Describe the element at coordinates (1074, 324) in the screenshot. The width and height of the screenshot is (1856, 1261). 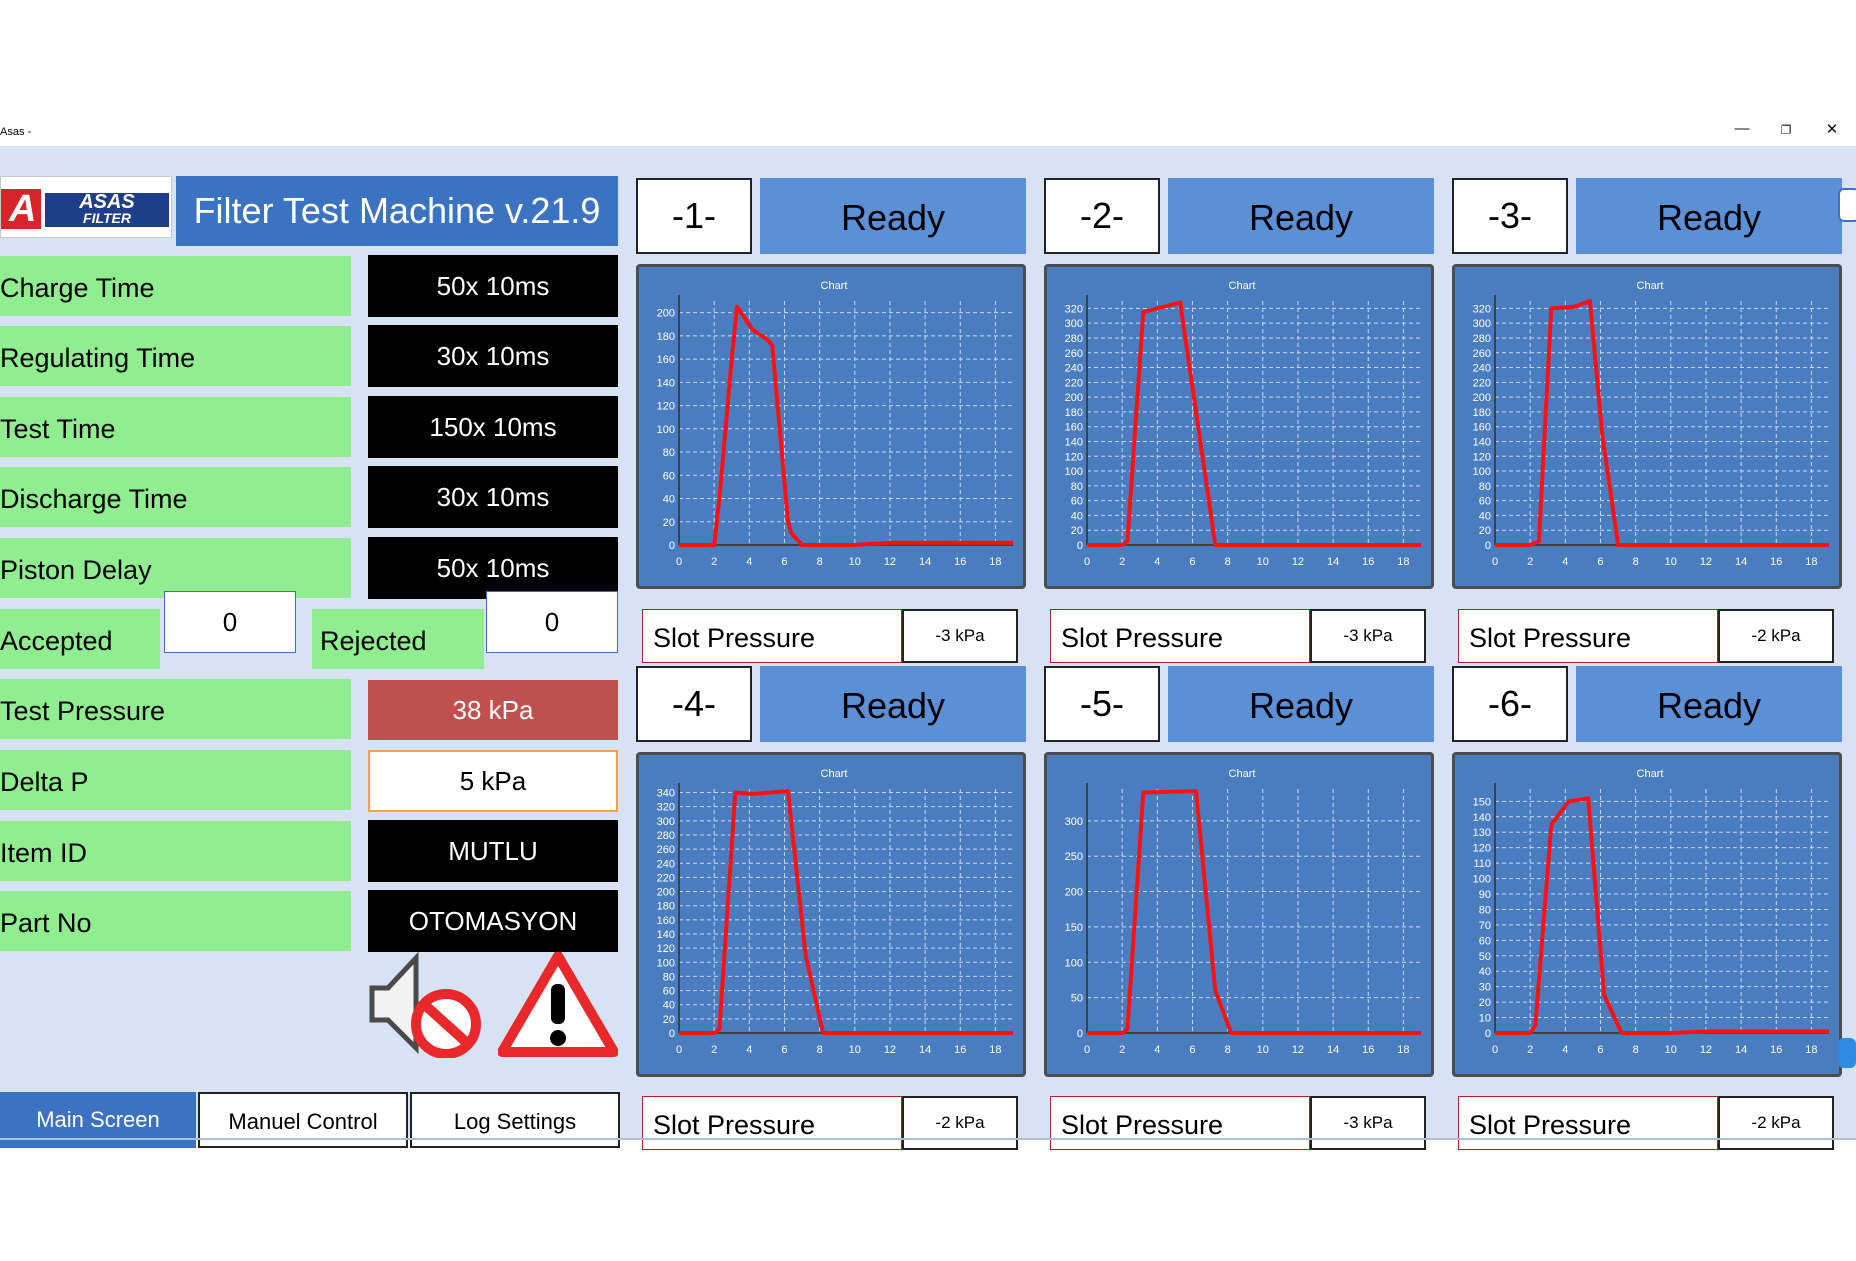
I see `y-tick-label: 300` at that location.